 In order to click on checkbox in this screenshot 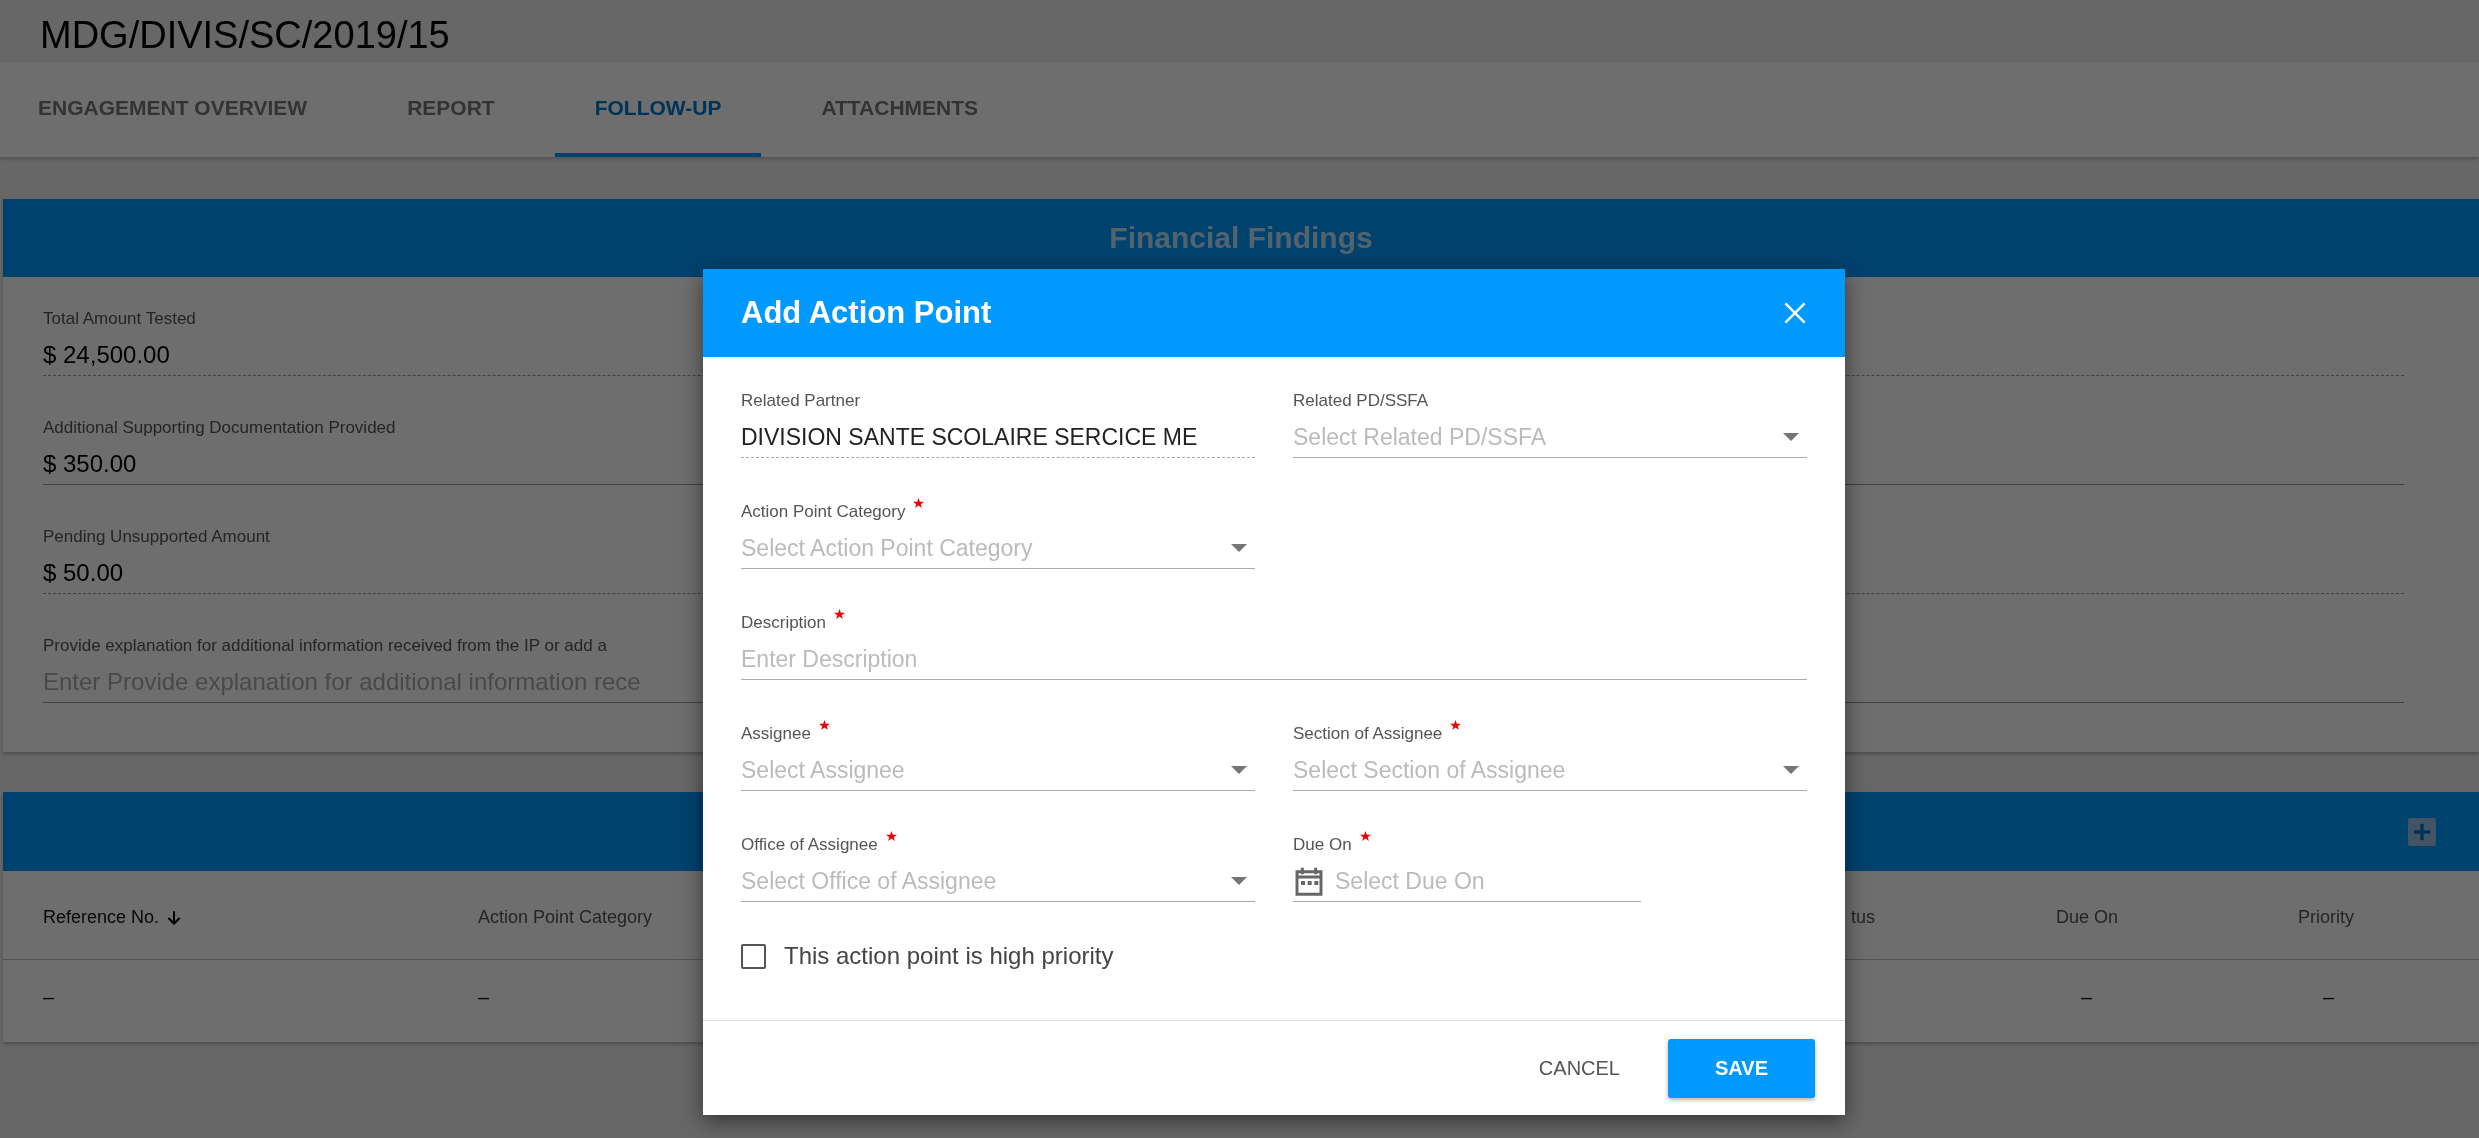, I will do `click(753, 956)`.